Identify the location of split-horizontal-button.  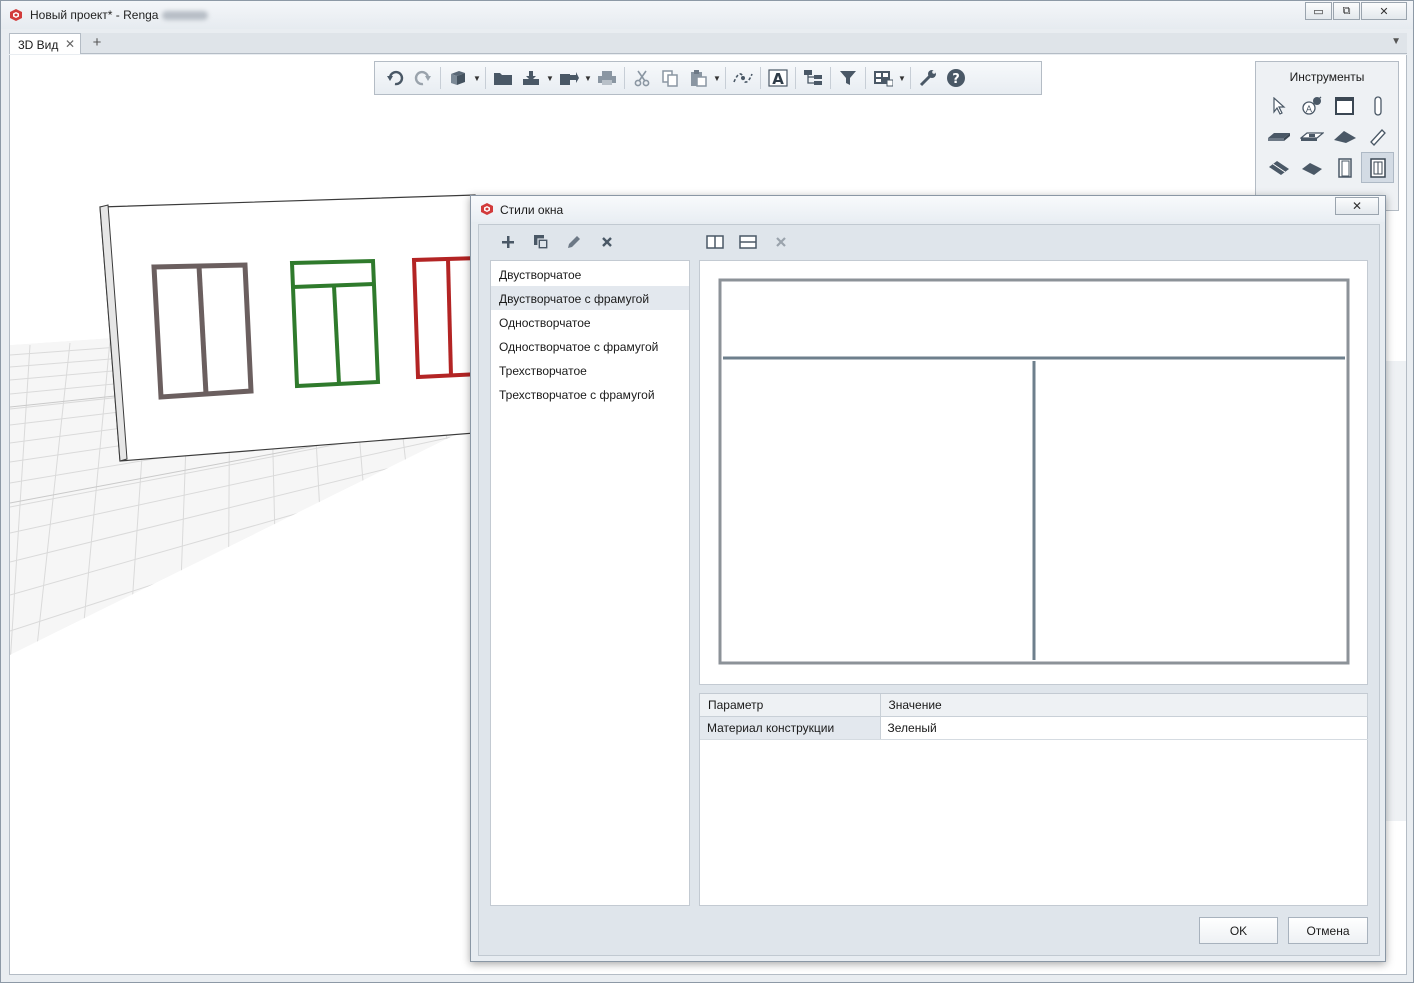
(747, 242).